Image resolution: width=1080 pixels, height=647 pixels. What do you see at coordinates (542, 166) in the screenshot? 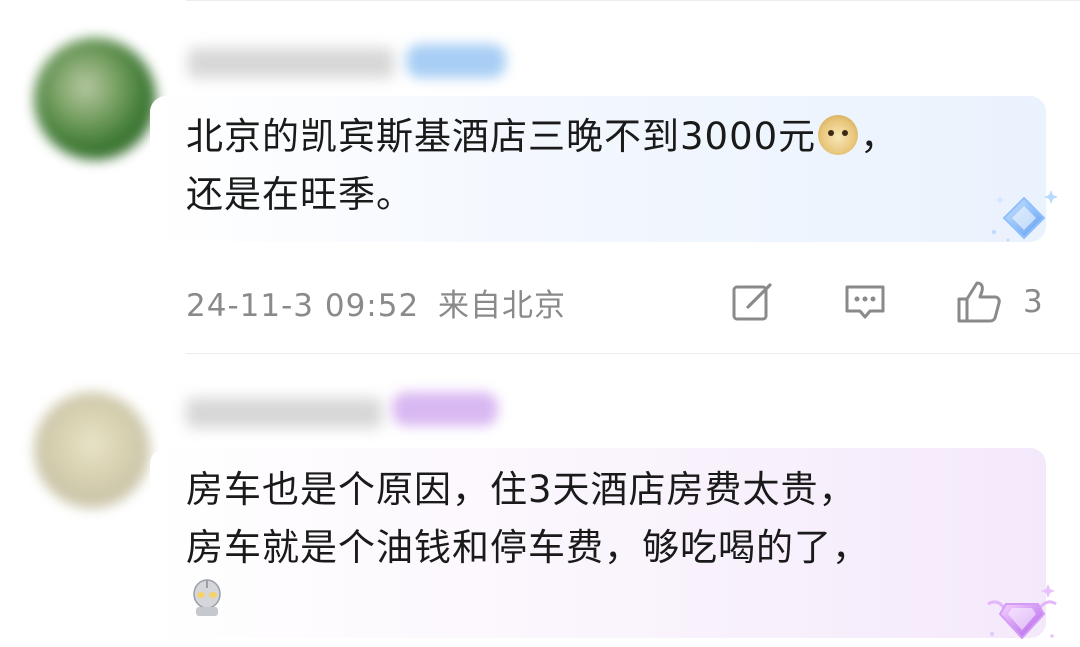
I see `comment-text: 北京的凯宾斯基酒店三晚不到3000元 ， 还是在旺季。` at bounding box center [542, 166].